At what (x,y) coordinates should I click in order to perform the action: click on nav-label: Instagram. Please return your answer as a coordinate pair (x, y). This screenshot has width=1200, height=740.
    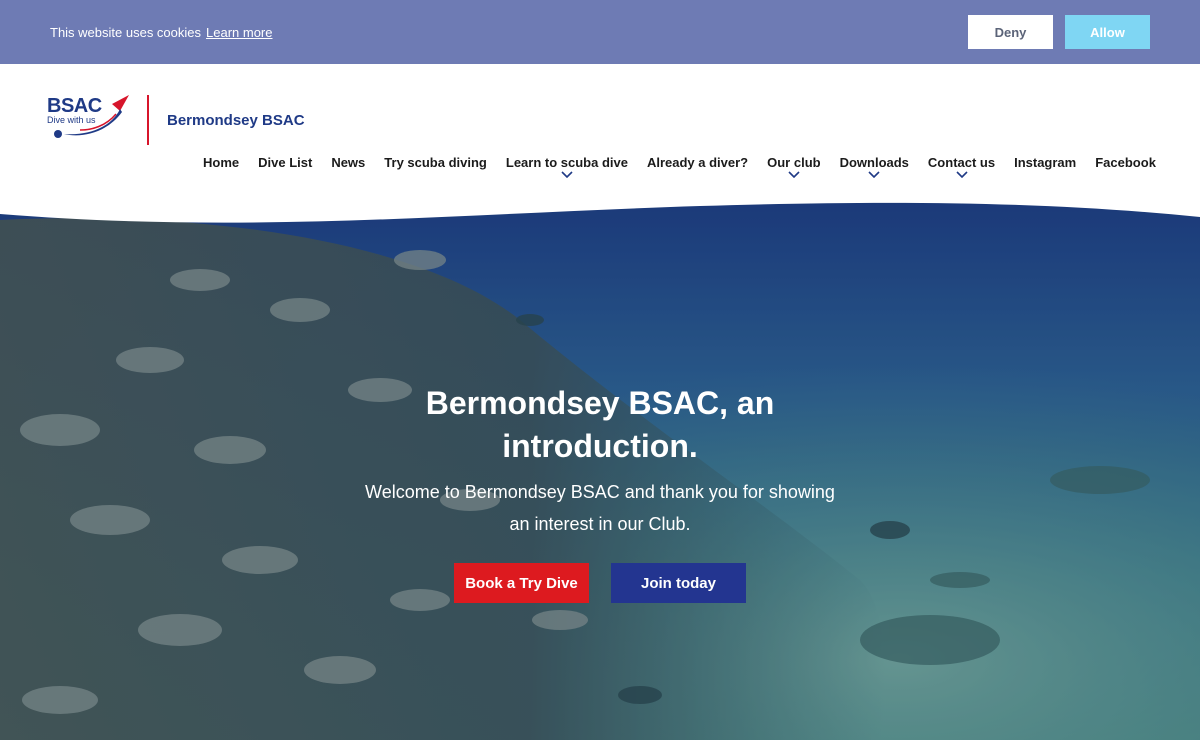
    Looking at the image, I should click on (1045, 162).